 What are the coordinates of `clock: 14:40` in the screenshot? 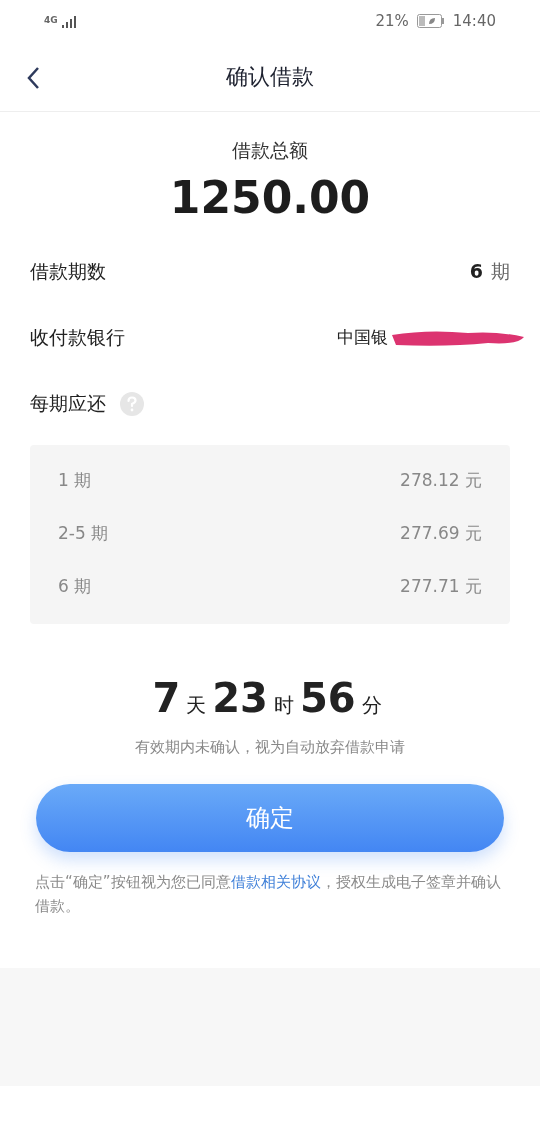 It's located at (474, 21).